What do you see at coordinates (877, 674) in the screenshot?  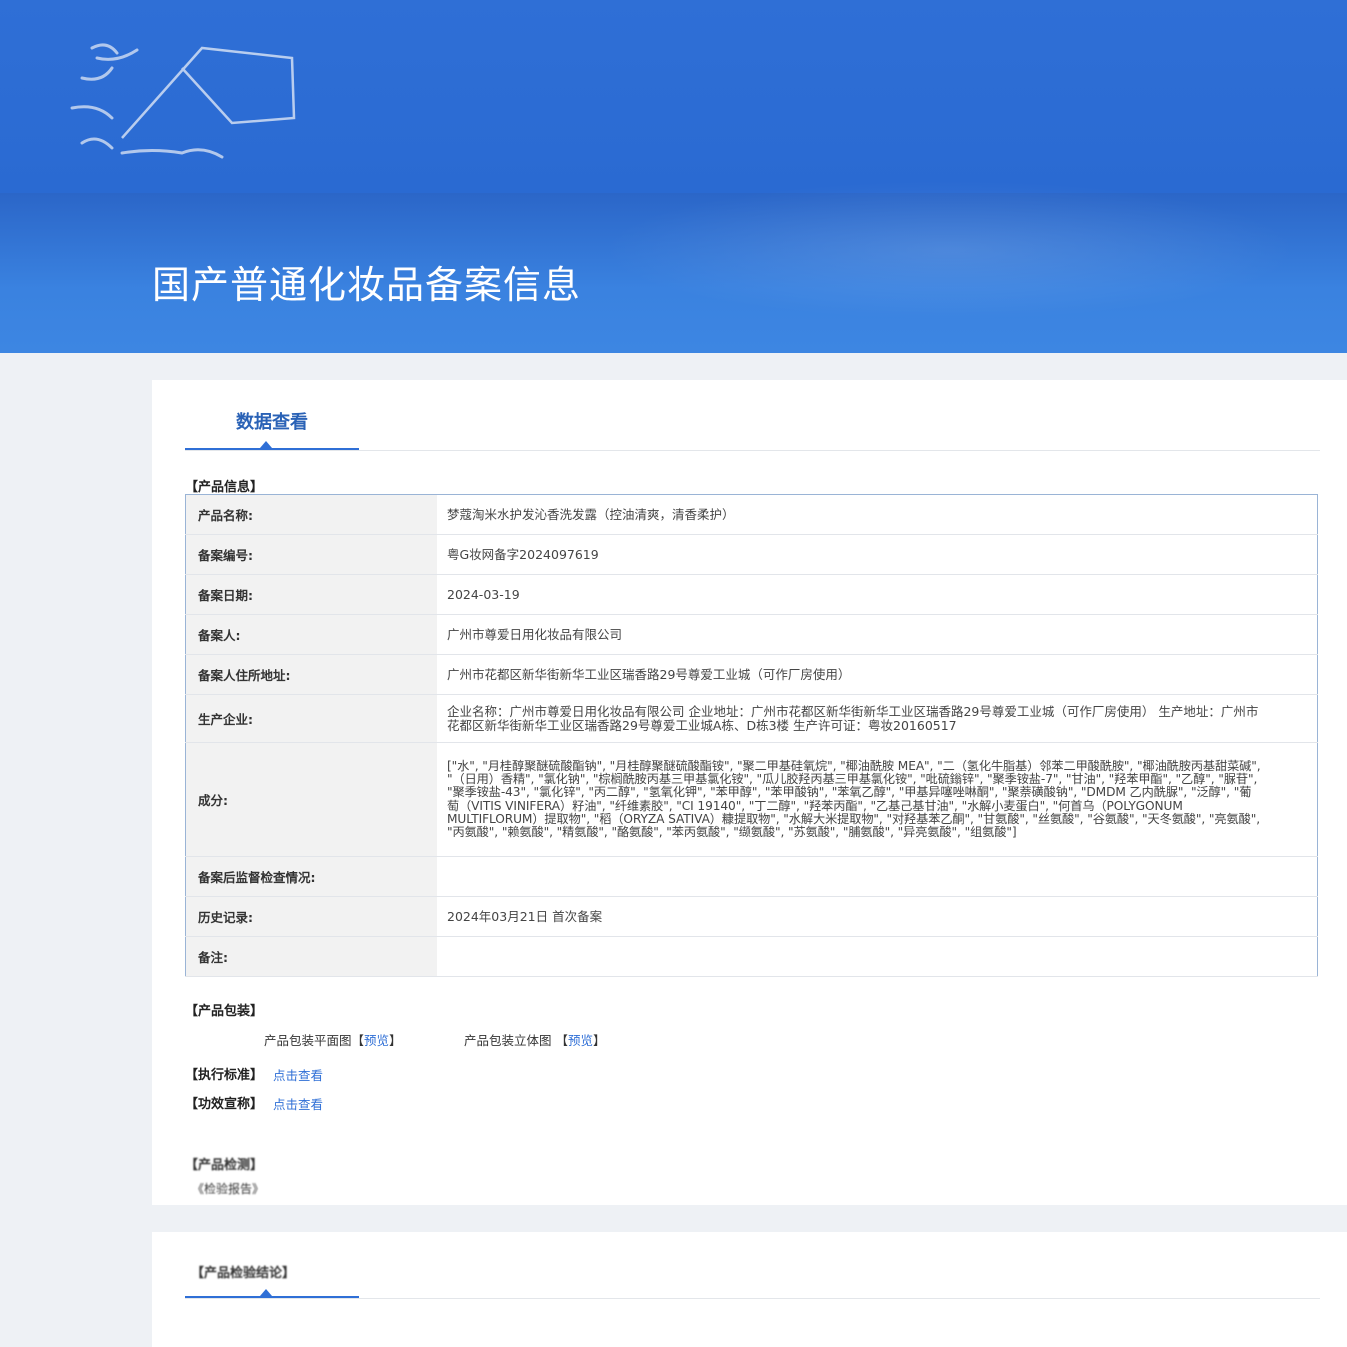 I see `row-value: 广州市花都区新华街新华工业区瑞香路29号尊爱工业城（可作厂房使用）` at bounding box center [877, 674].